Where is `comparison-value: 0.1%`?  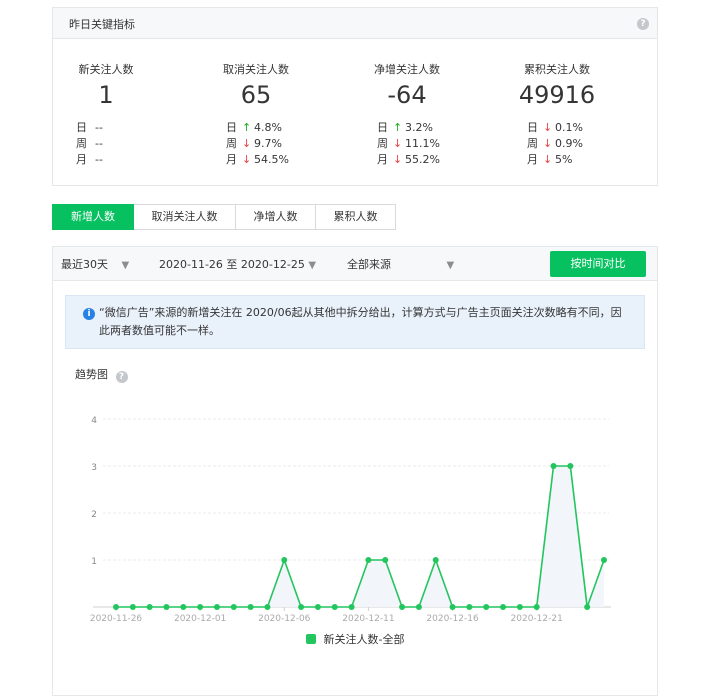
comparison-value: 0.1% is located at coordinates (569, 127).